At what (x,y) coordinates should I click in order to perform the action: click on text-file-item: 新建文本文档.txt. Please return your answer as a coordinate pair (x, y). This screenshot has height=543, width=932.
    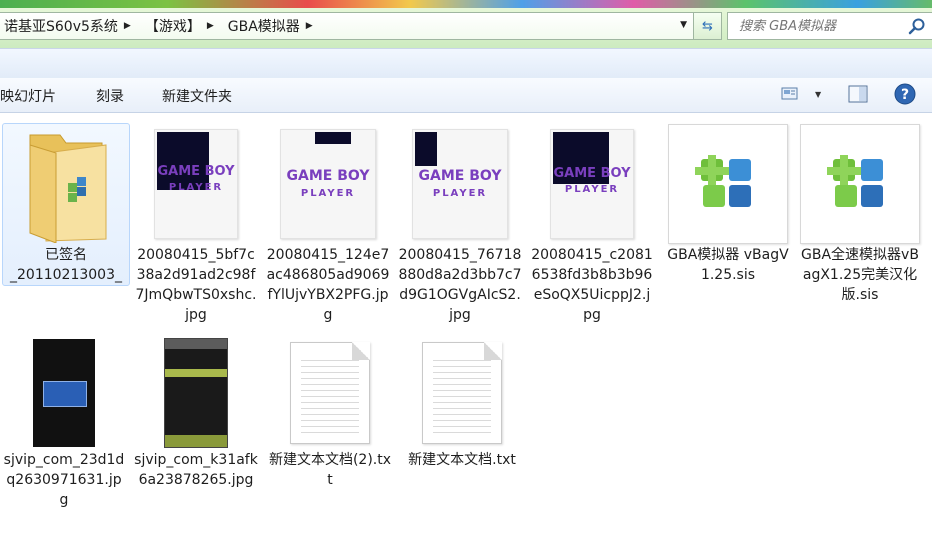
    Looking at the image, I should click on (462, 403).